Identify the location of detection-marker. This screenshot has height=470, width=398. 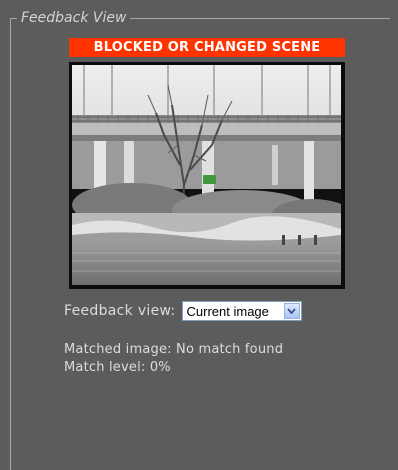
(209, 179).